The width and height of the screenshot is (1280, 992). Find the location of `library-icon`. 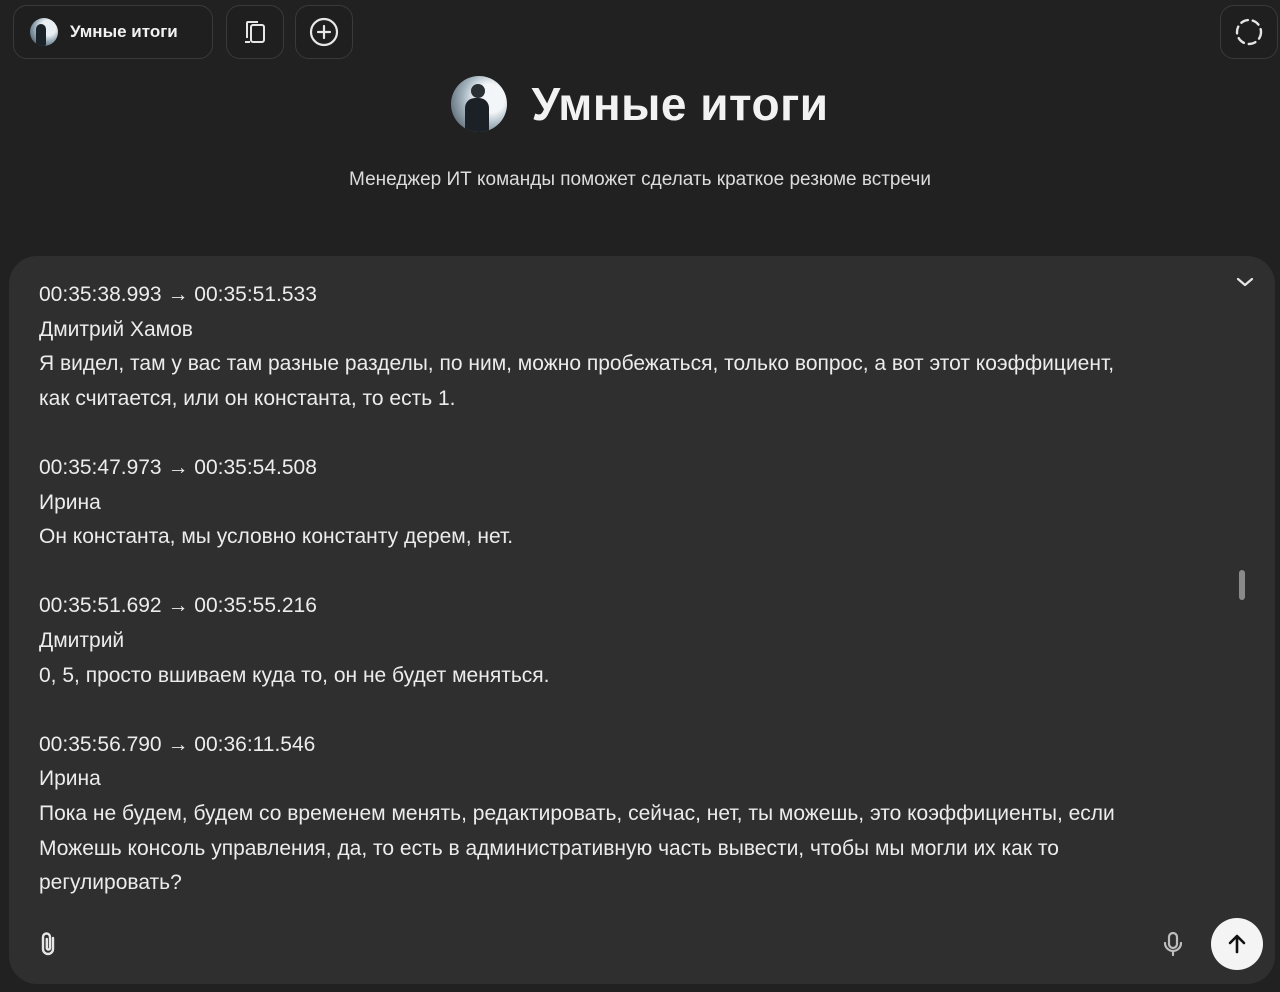

library-icon is located at coordinates (255, 32).